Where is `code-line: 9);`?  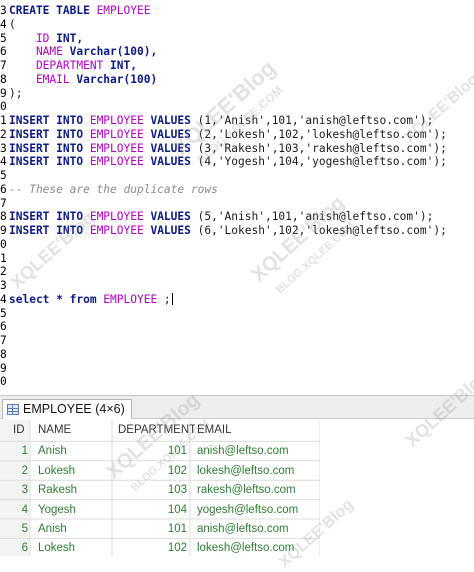 code-line: 9); is located at coordinates (237, 94).